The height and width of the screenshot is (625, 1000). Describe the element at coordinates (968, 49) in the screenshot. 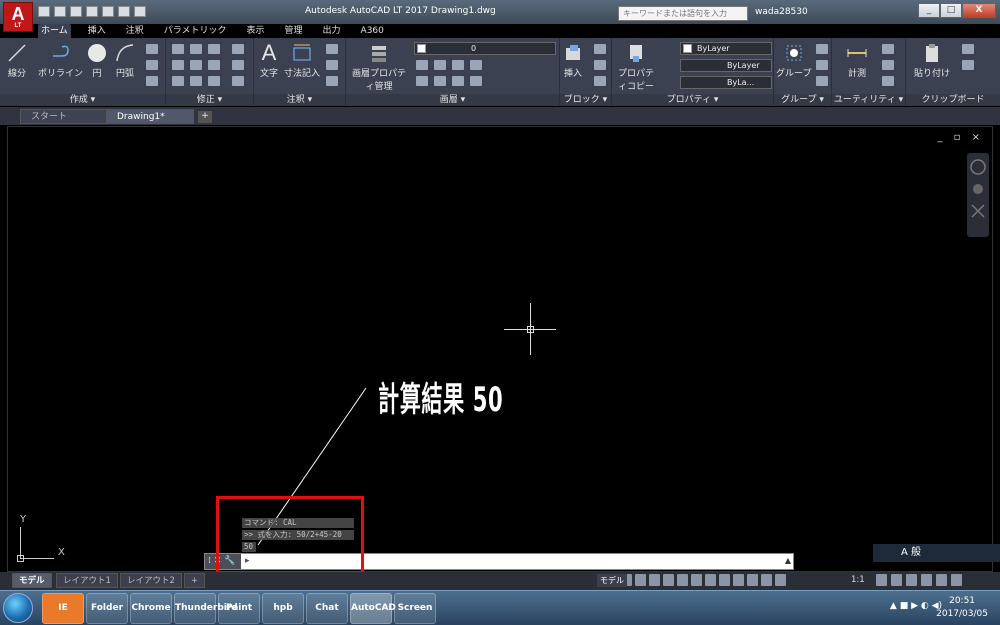

I see `cut-icon` at that location.